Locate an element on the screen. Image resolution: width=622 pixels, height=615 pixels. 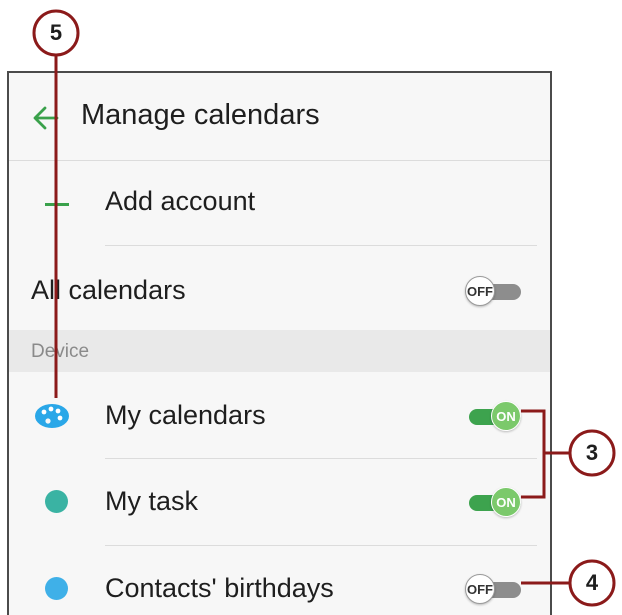
calendar-label: My calendars is located at coordinates (185, 415).